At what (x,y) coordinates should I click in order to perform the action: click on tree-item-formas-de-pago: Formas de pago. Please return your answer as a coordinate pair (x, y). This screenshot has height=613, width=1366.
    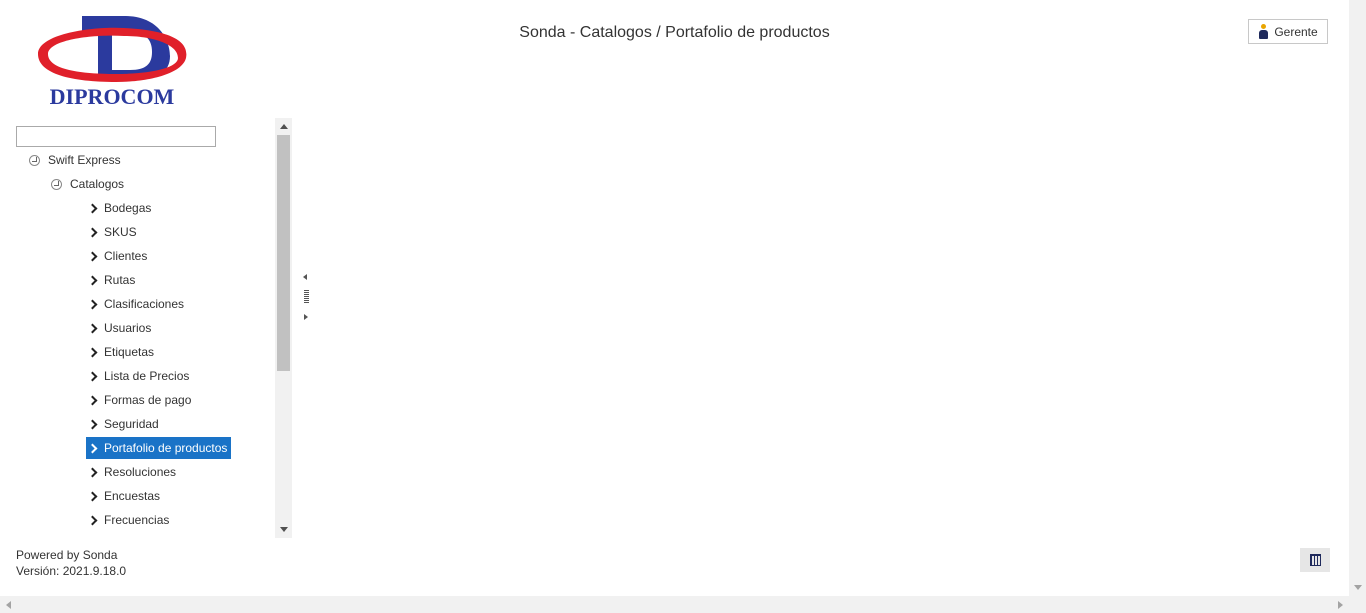
    Looking at the image, I should click on (140, 400).